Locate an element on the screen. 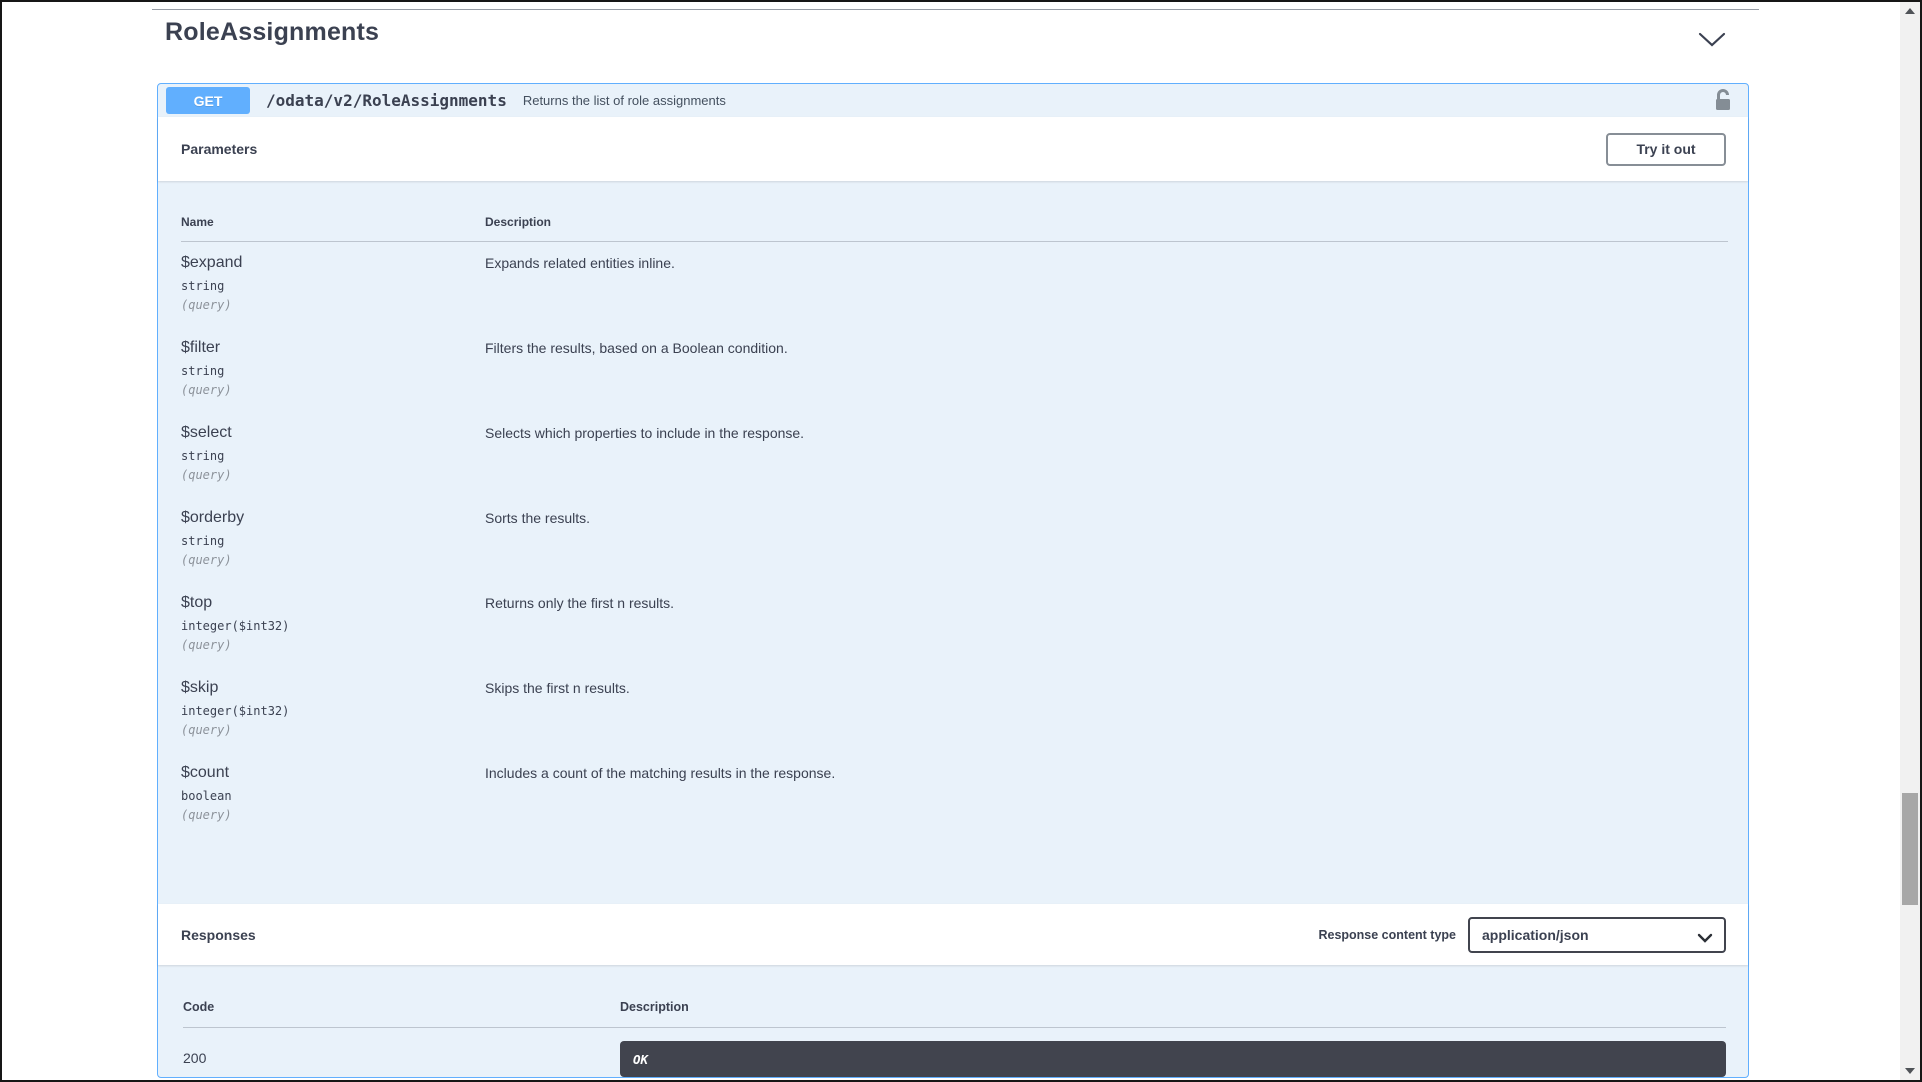 The image size is (1922, 1082). auth-lock-button is located at coordinates (1723, 100).